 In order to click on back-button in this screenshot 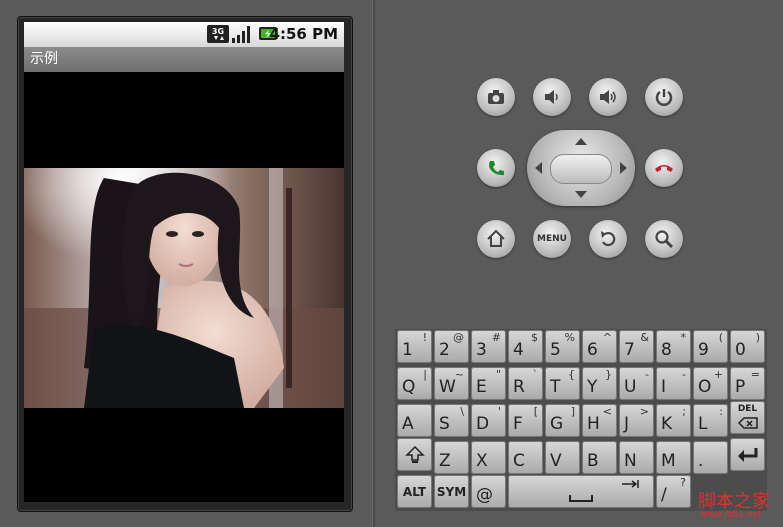, I will do `click(608, 239)`.